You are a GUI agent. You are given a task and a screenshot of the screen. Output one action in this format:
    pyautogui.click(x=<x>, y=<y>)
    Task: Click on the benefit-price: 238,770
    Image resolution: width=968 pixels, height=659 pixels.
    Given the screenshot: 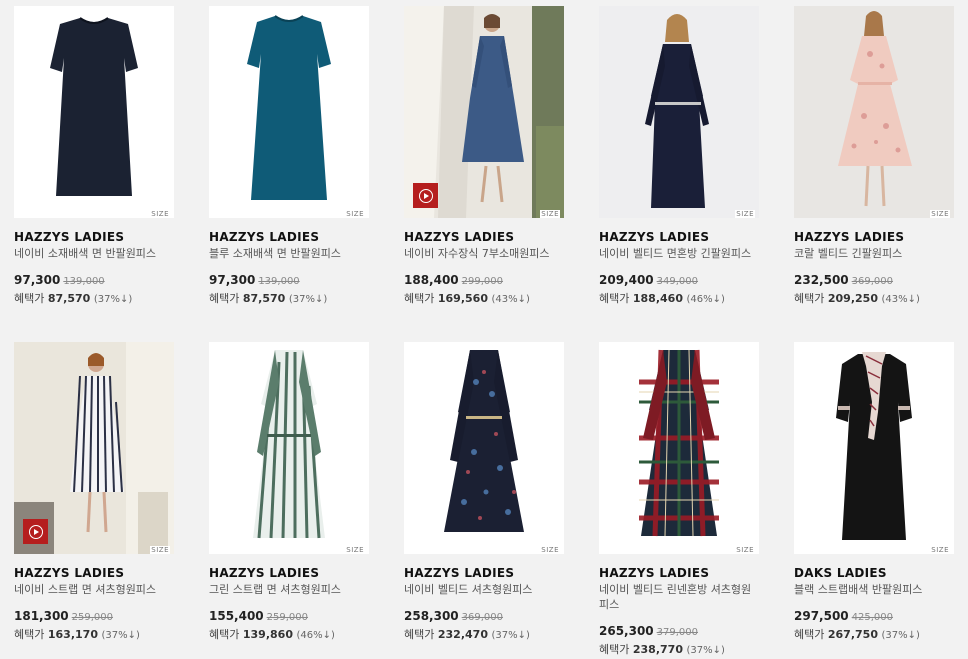 What is the action you would take?
    pyautogui.click(x=657, y=649)
    